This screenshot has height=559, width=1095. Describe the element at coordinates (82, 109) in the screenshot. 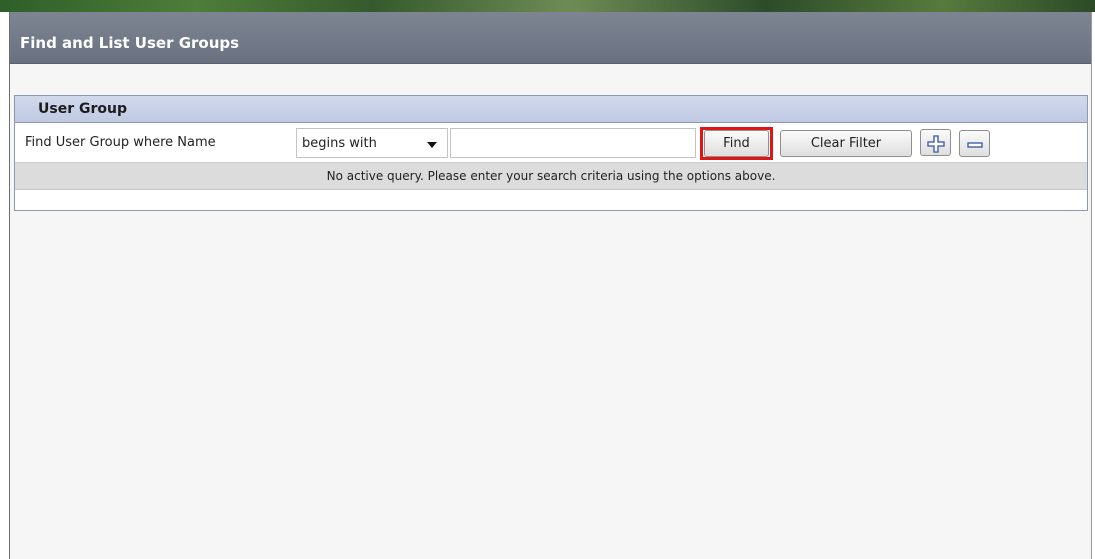

I see `panel-header-title: User Group` at that location.